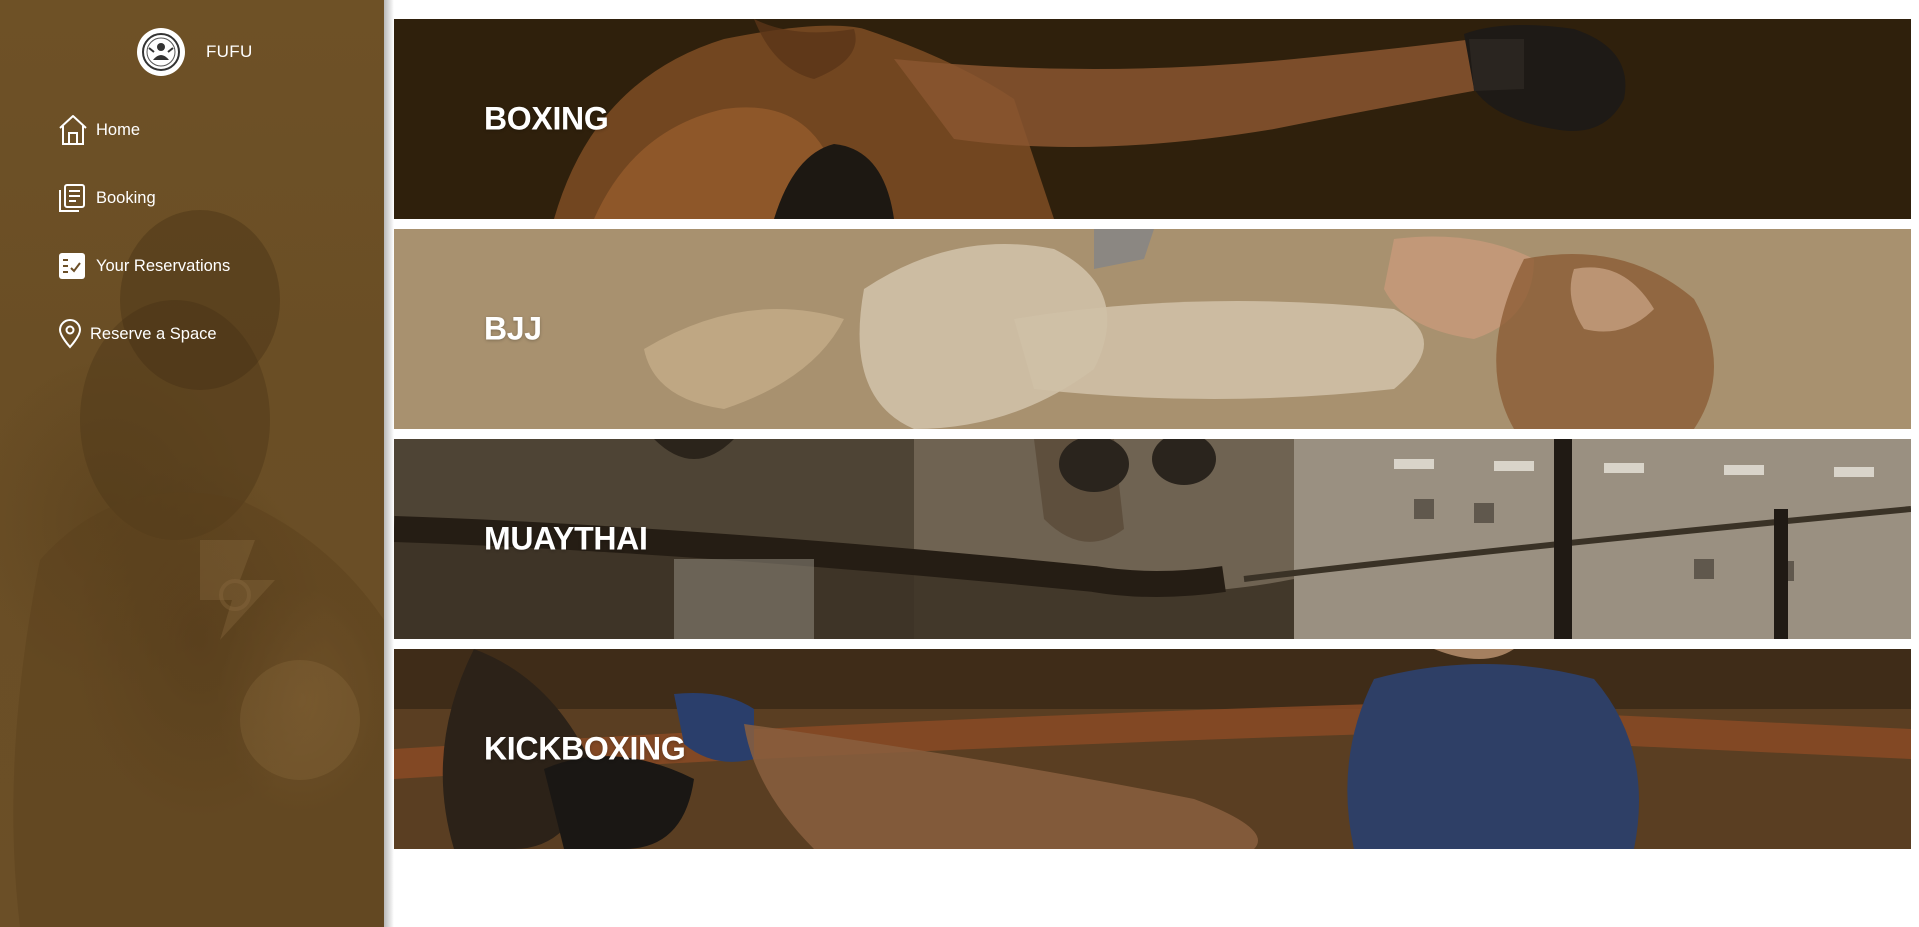 This screenshot has height=927, width=1919. Describe the element at coordinates (163, 265) in the screenshot. I see `sidebar-item-label: Your Reservations` at that location.